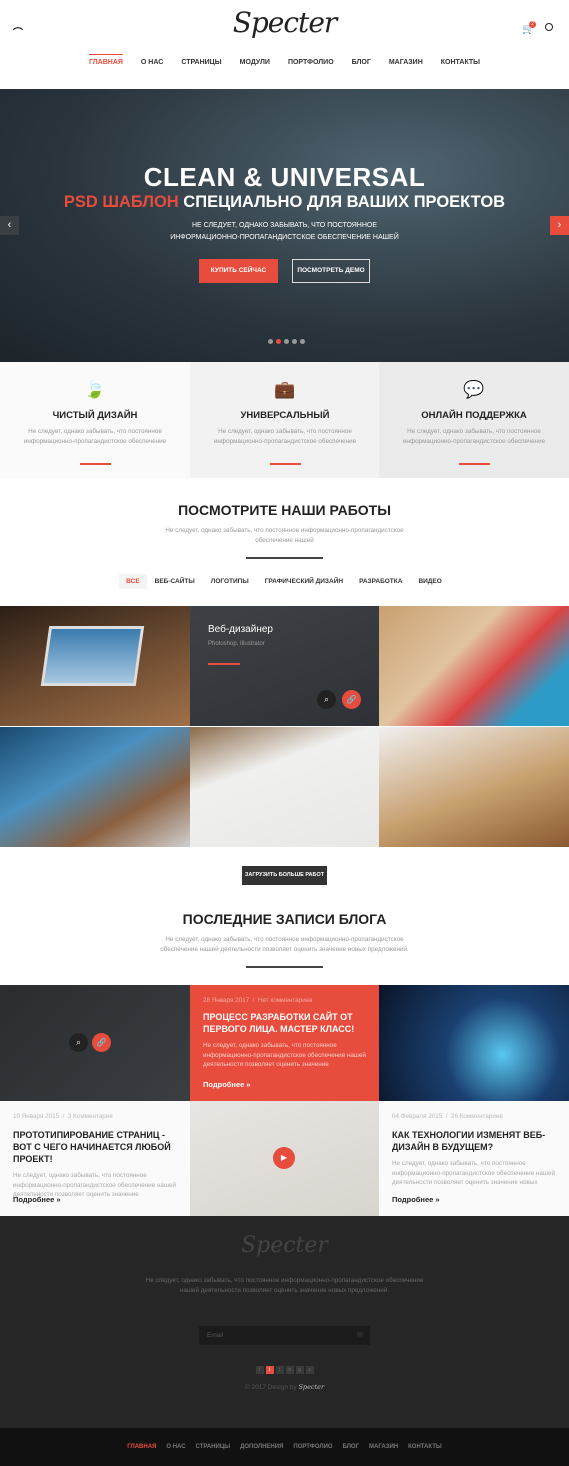  Describe the element at coordinates (255, 63) in the screenshot. I see `nav-modules: МОДУЛИ` at that location.